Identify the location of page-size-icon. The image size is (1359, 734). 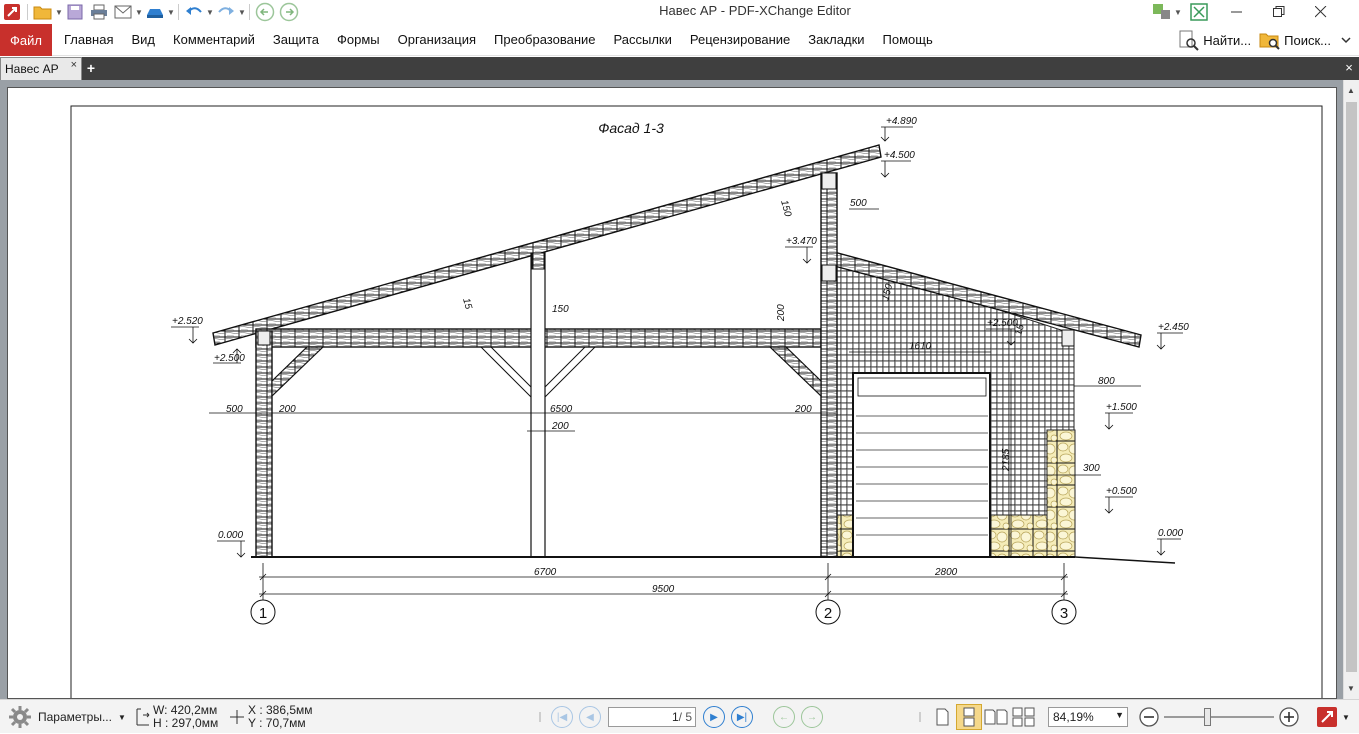
(143, 717).